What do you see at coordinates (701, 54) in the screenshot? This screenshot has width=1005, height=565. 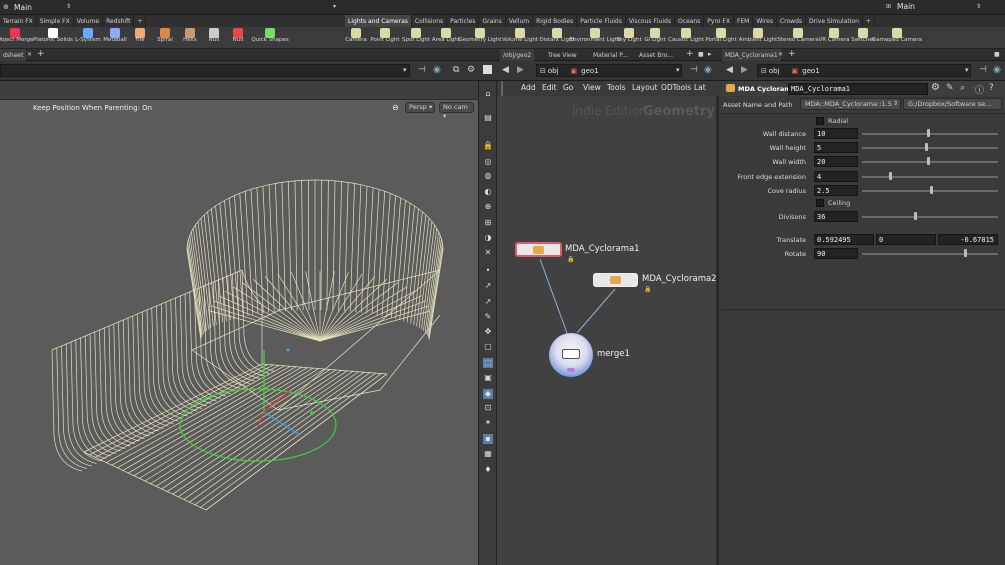 I see `pane-menu-icon: ■` at bounding box center [701, 54].